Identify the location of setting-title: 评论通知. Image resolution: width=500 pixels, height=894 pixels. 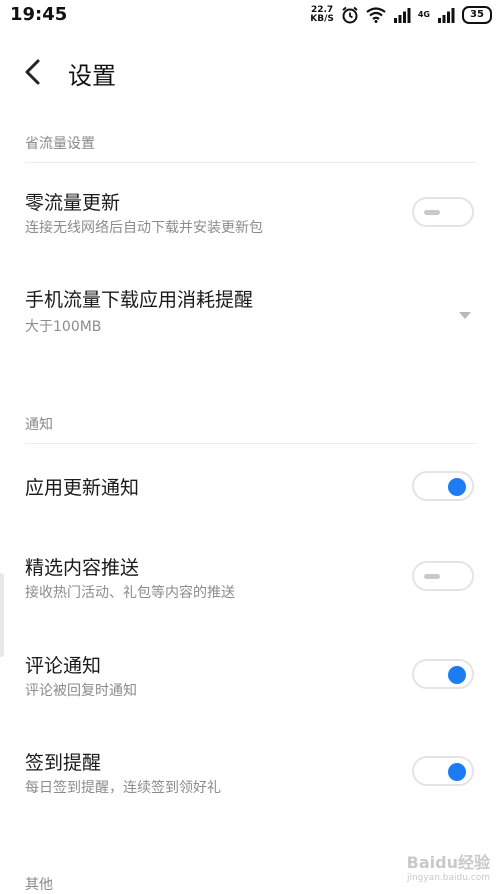
(63, 666).